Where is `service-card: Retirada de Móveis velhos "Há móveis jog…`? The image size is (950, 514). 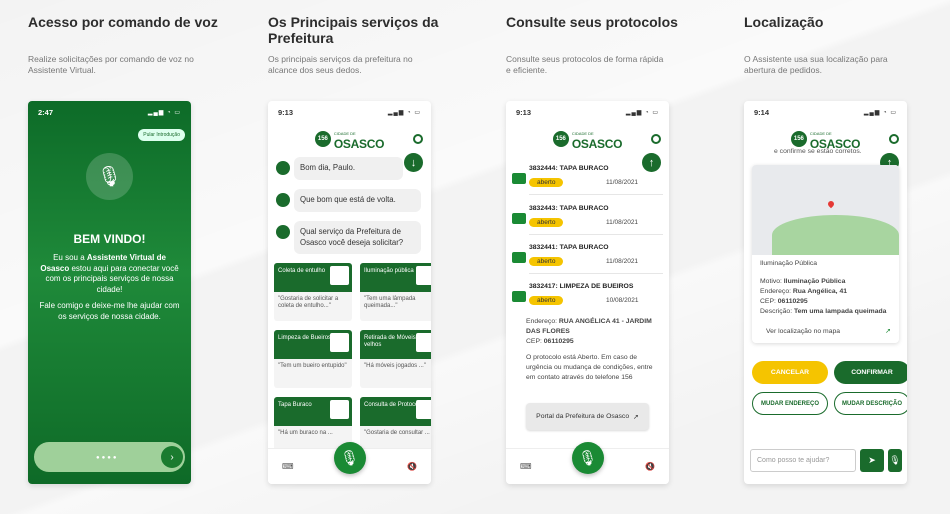 service-card: Retirada de Móveis velhos "Há móveis jog… is located at coordinates (395, 359).